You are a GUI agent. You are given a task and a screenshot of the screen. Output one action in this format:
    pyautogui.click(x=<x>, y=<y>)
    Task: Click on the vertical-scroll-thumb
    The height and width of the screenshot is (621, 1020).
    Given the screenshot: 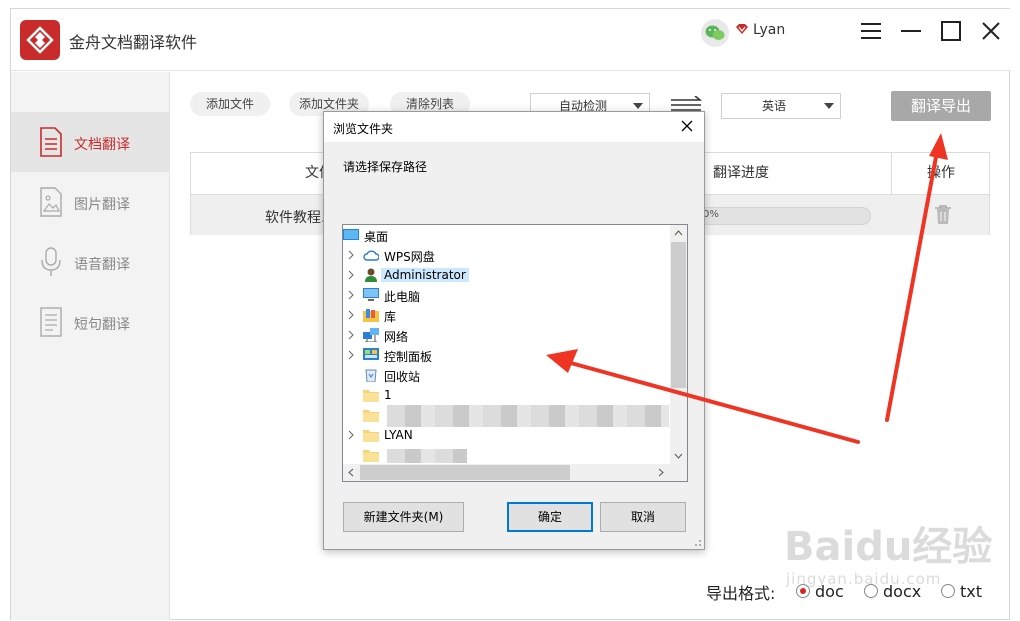 What is the action you would take?
    pyautogui.click(x=678, y=315)
    